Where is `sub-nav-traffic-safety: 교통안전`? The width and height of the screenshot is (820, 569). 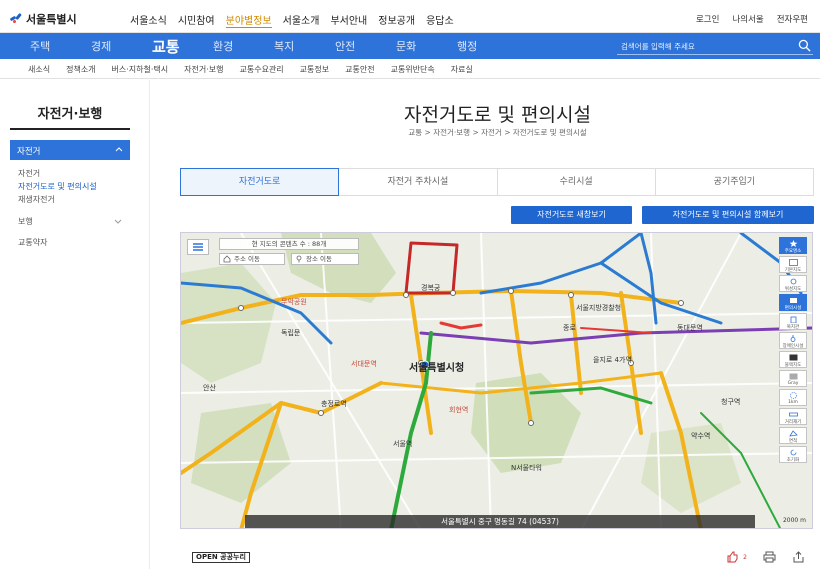
sub-nav-traffic-safety: 교통안전 is located at coordinates (359, 69).